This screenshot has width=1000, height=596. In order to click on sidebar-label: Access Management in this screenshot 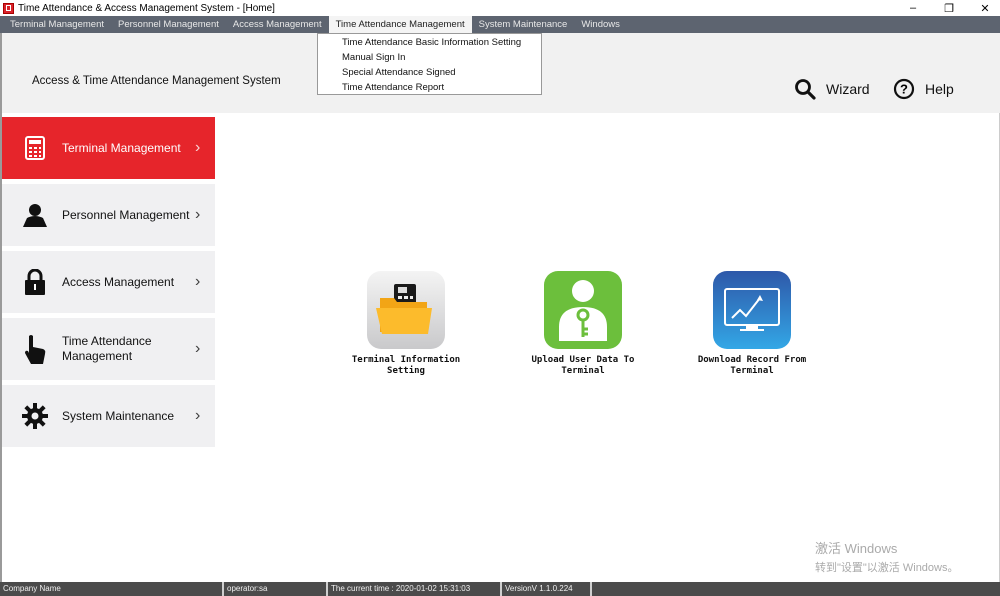, I will do `click(118, 281)`.